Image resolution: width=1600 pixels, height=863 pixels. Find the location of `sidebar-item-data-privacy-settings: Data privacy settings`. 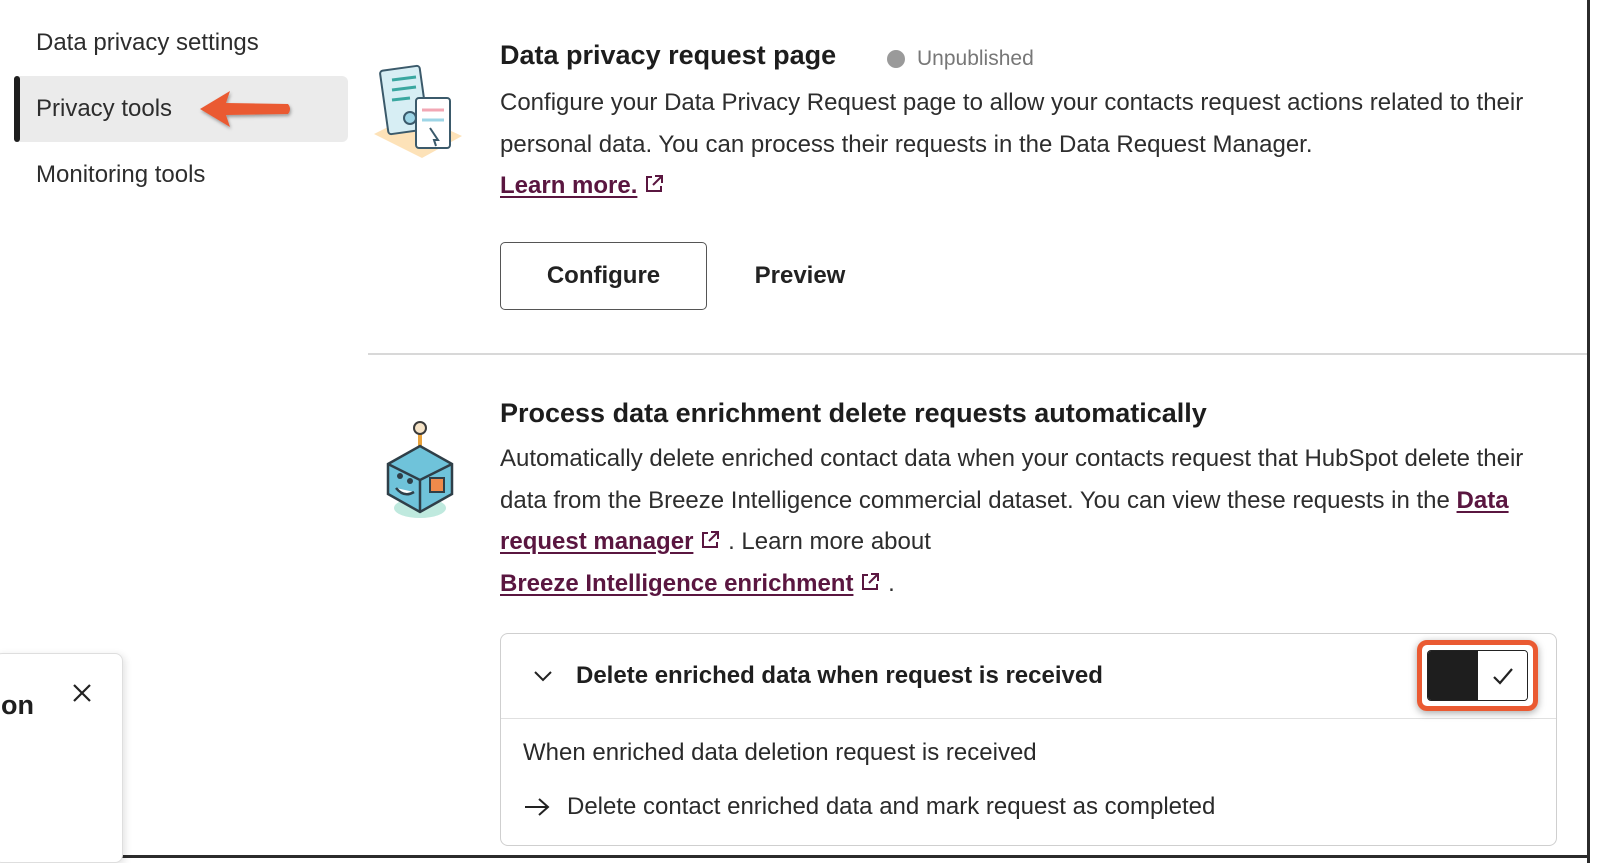

sidebar-item-data-privacy-settings: Data privacy settings is located at coordinates (181, 43).